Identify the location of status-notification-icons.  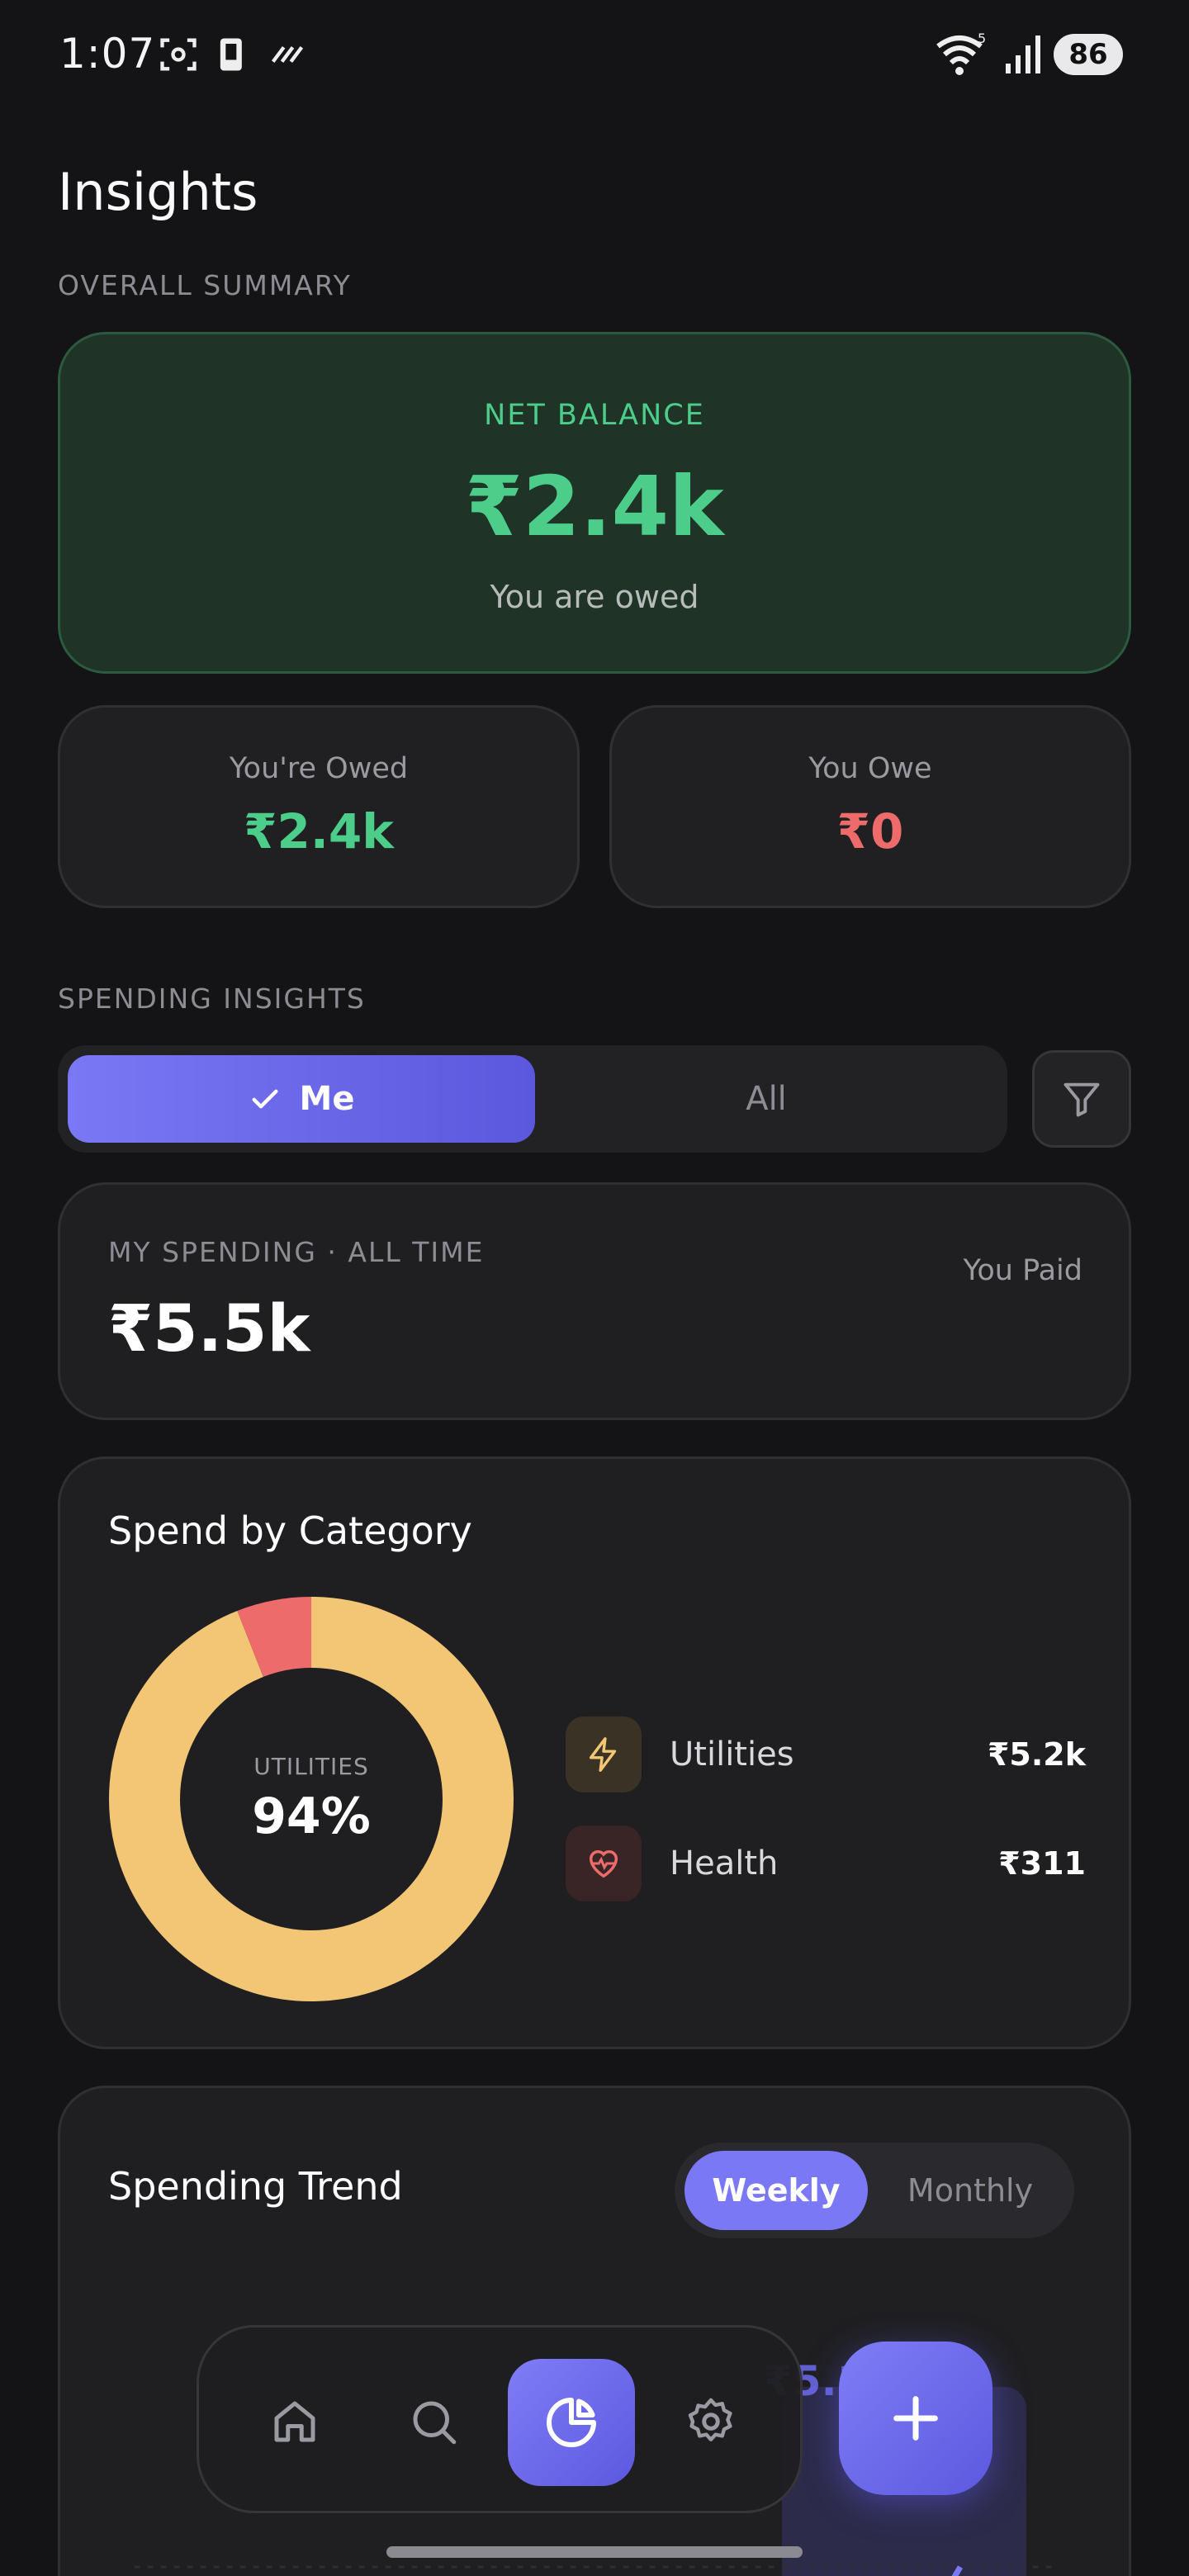
(233, 54).